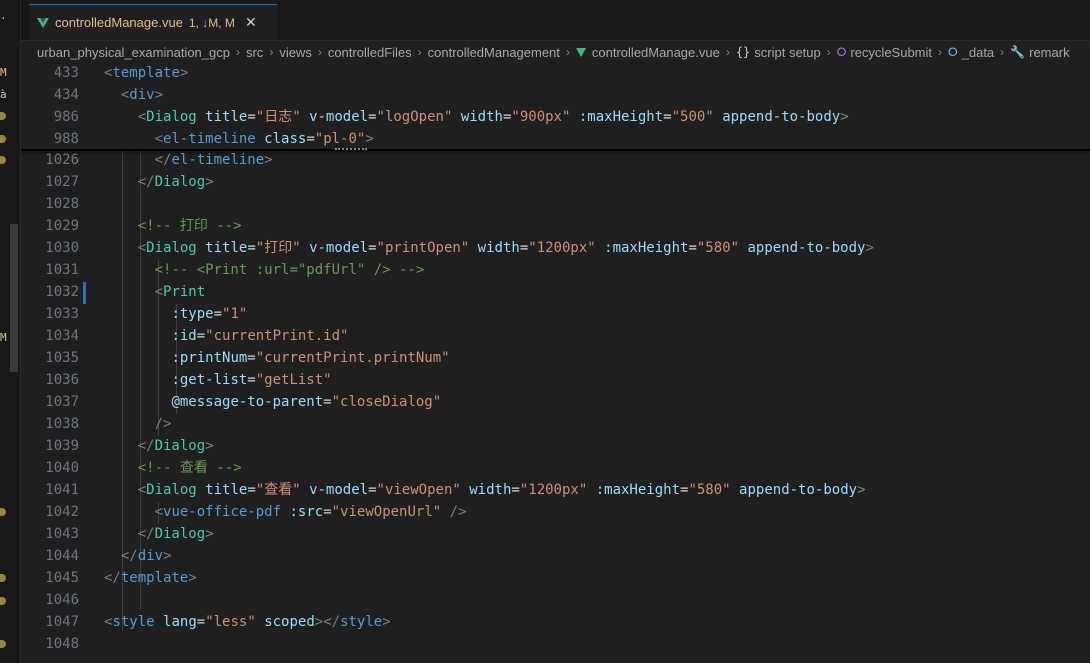 Image resolution: width=1090 pixels, height=663 pixels. Describe the element at coordinates (386, 402) in the screenshot. I see `code-token: "closeDialog"` at that location.